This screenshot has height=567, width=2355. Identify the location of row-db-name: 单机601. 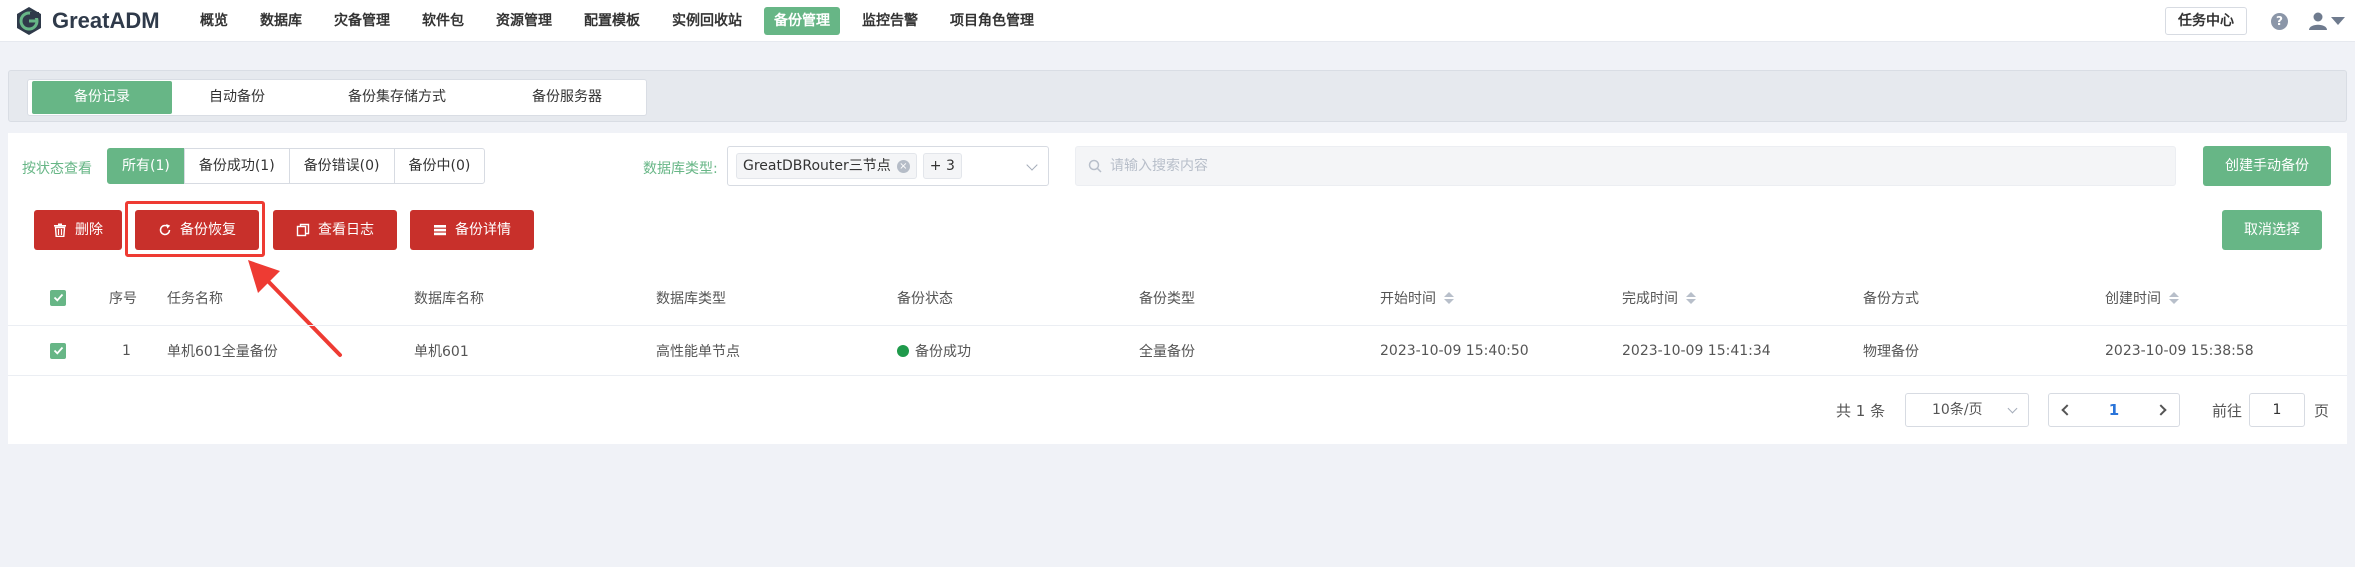
(441, 351).